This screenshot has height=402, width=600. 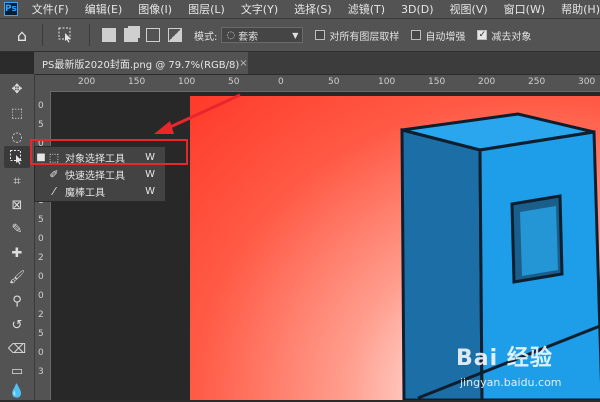 I want to click on history-brush-tool-icon: ↺, so click(x=17, y=325).